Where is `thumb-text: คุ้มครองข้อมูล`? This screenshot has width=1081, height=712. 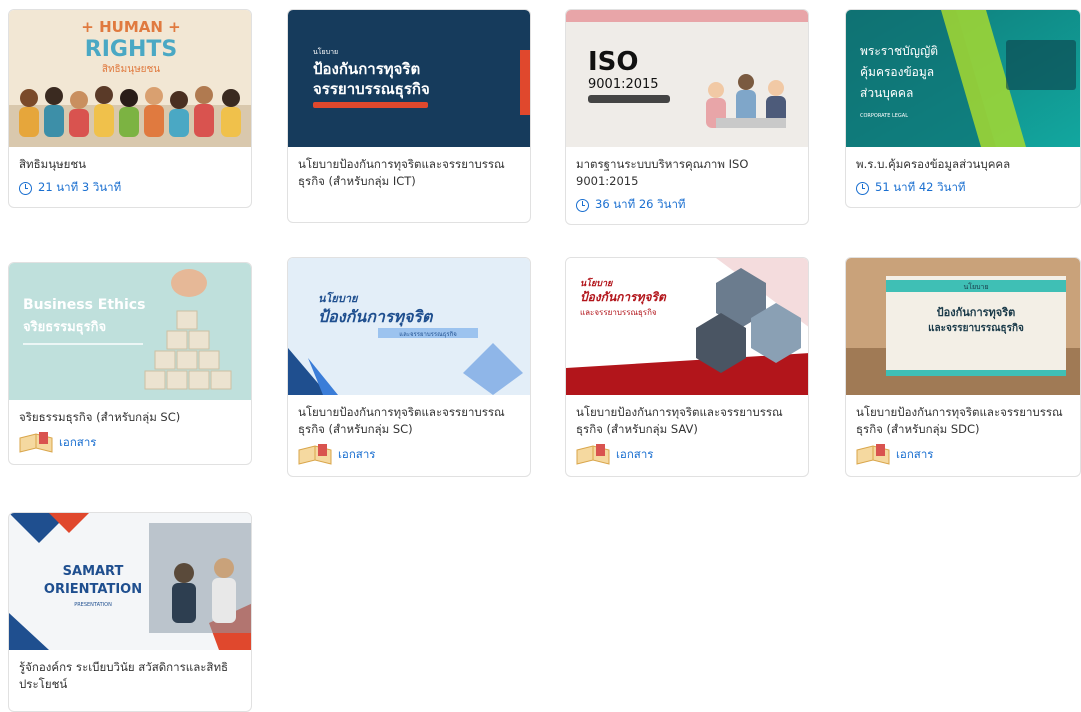 thumb-text: คุ้มครองข้อมูล is located at coordinates (897, 72).